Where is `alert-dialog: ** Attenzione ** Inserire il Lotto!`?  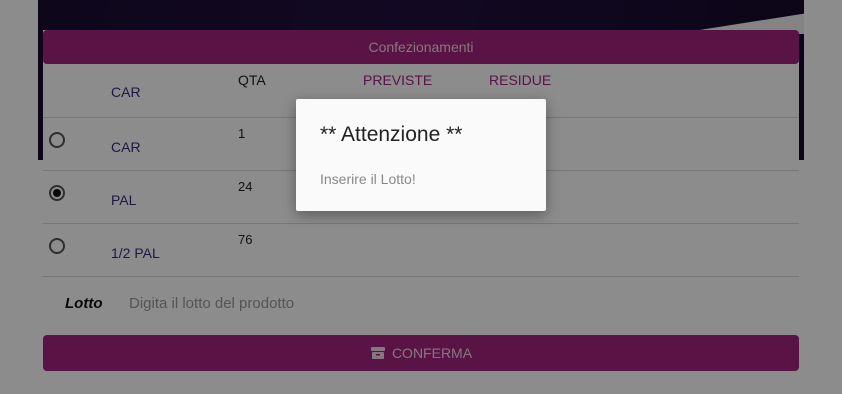 alert-dialog: ** Attenzione ** Inserire il Lotto! is located at coordinates (421, 155).